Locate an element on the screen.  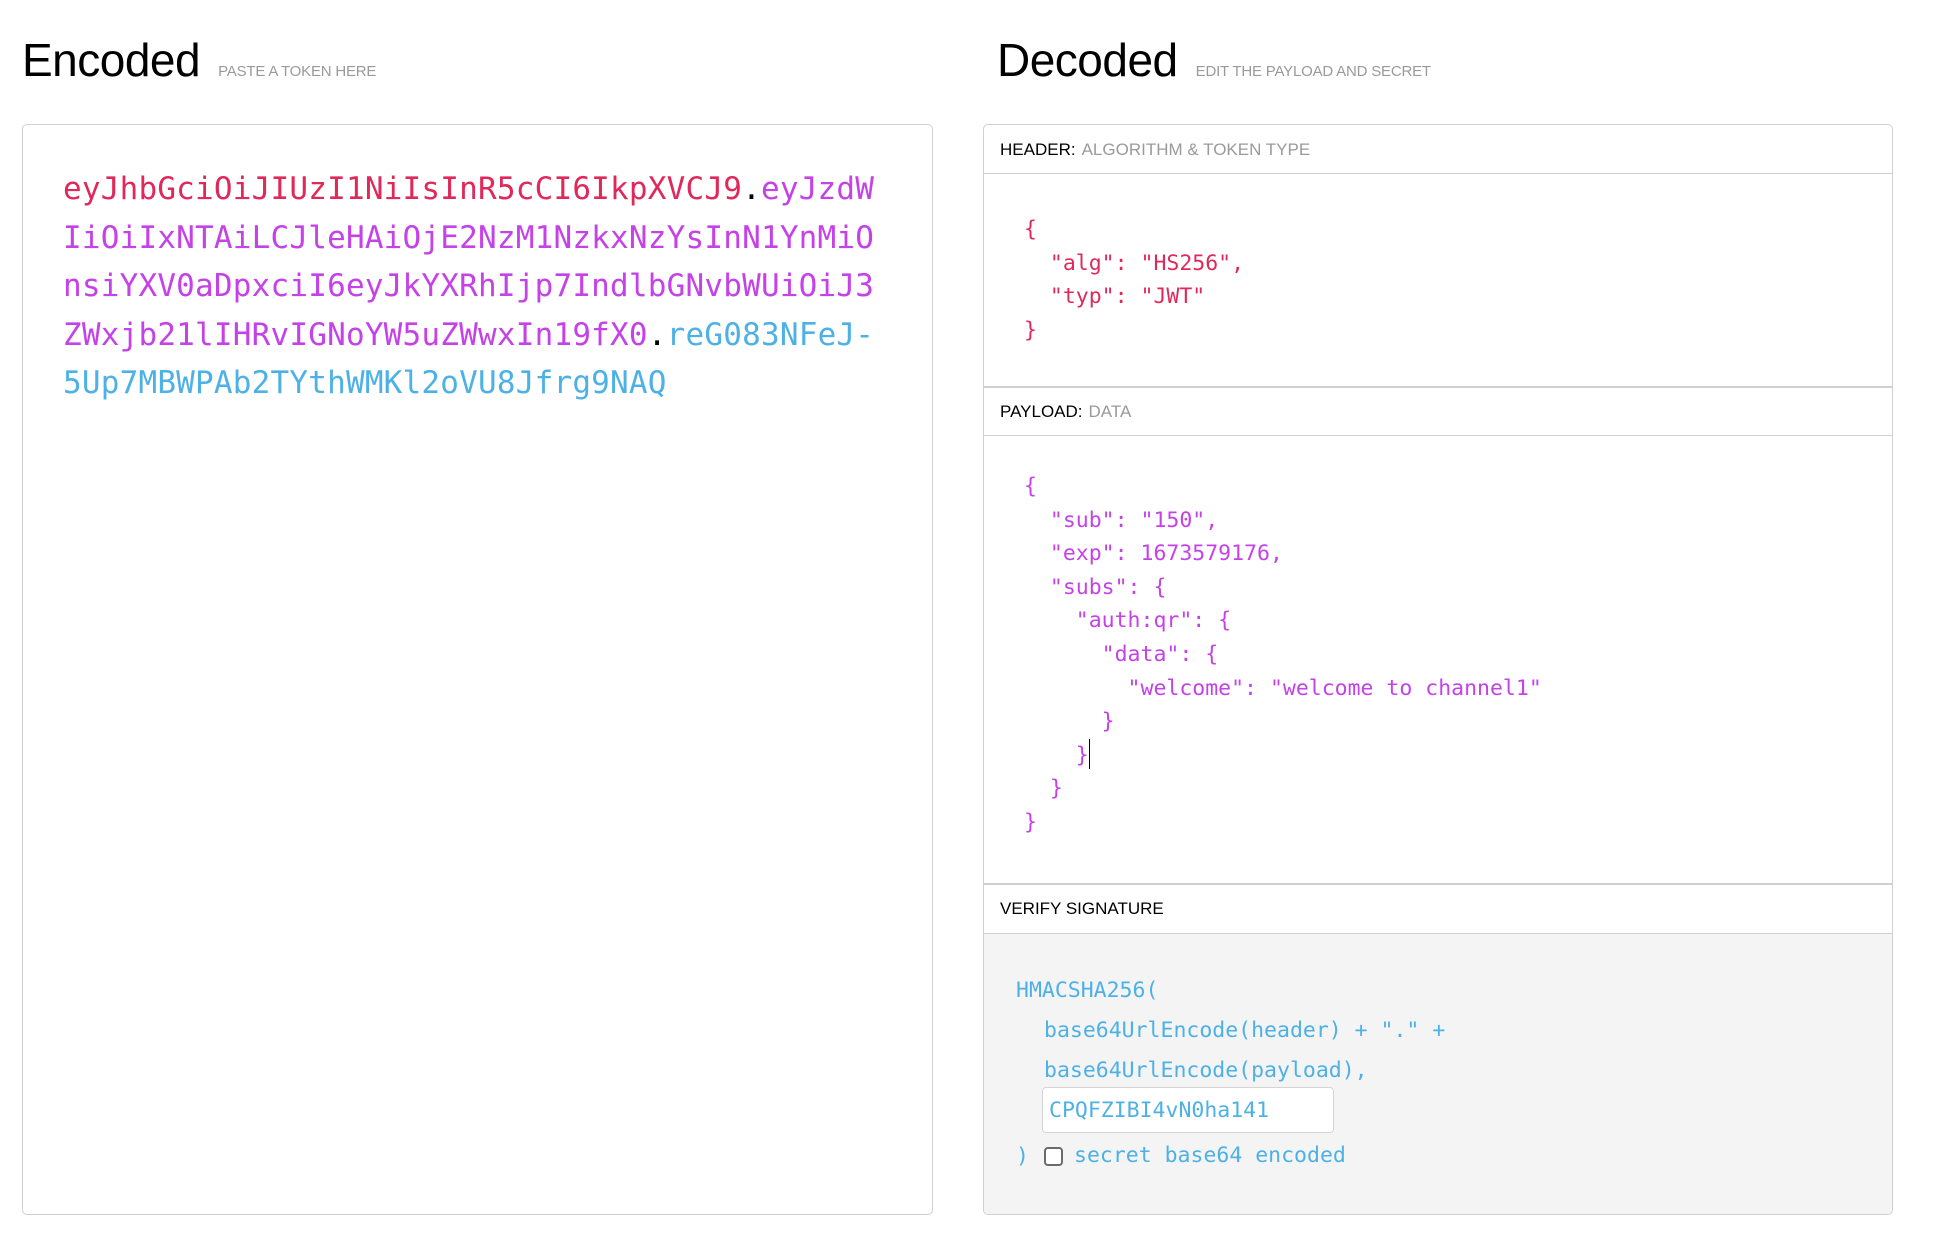
verify-section-label: VERIFY SIGNATURE is located at coordinates (1082, 908).